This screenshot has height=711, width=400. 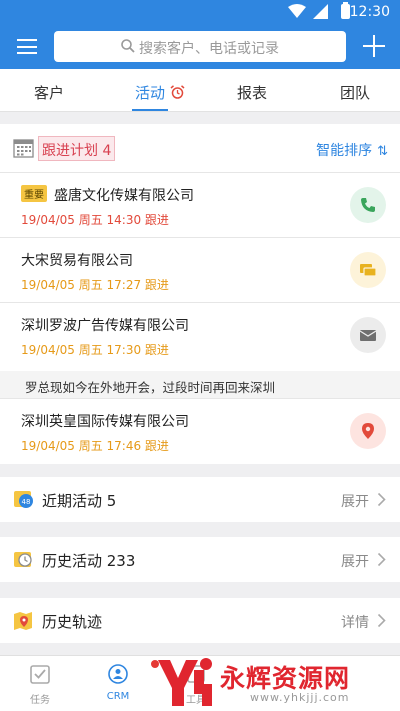 What do you see at coordinates (23, 148) in the screenshot?
I see `calendar-icon` at bounding box center [23, 148].